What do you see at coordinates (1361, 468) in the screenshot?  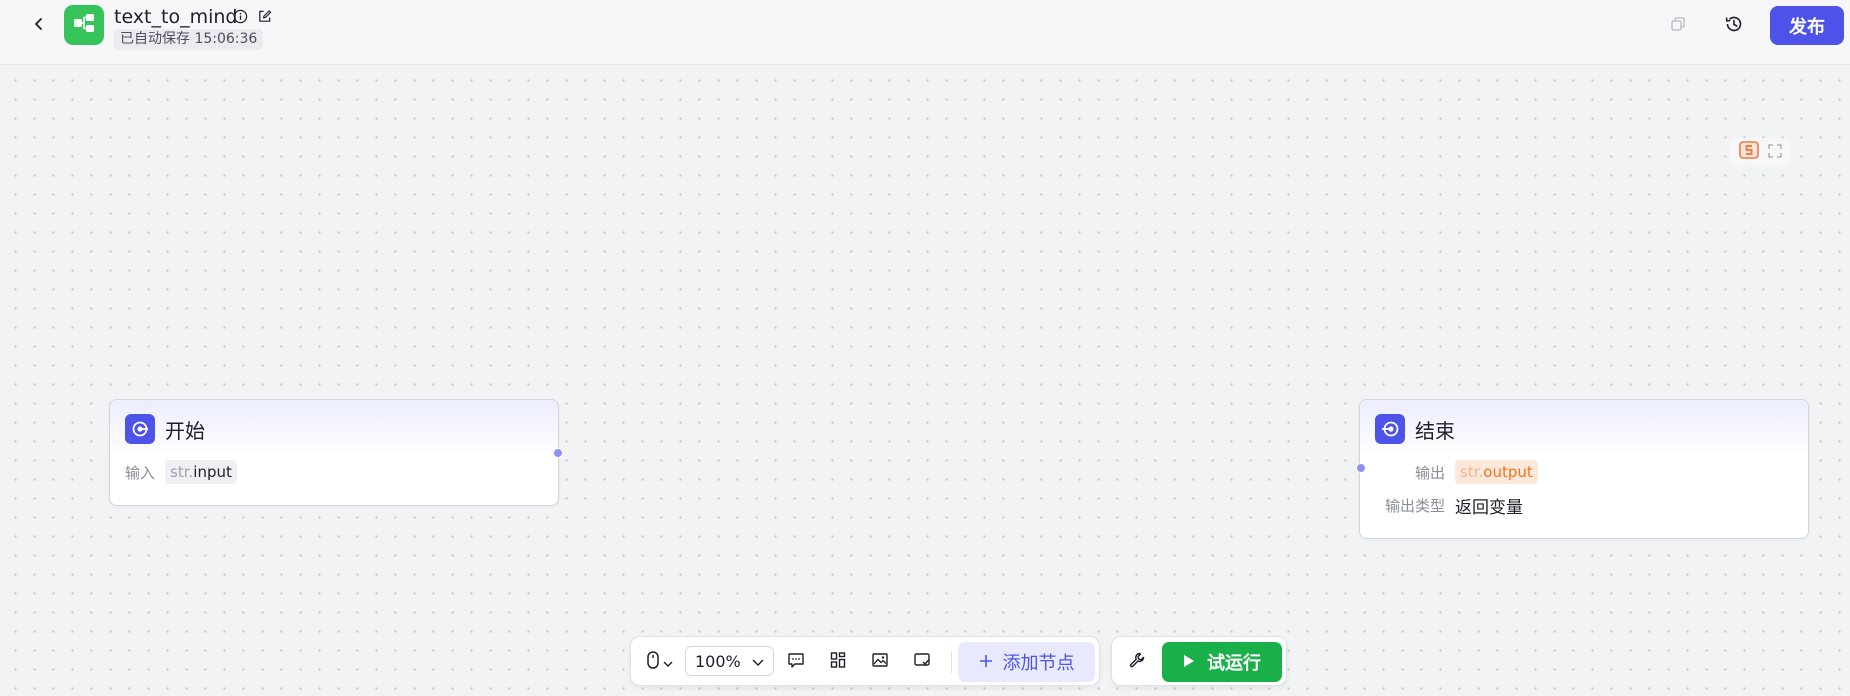 I see `end-input-port` at bounding box center [1361, 468].